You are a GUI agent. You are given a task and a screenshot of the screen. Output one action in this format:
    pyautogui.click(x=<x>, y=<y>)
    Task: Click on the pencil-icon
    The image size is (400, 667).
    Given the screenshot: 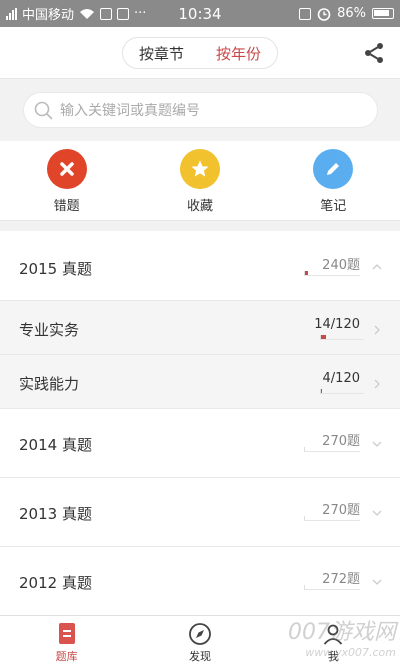 What is the action you would take?
    pyautogui.click(x=333, y=169)
    